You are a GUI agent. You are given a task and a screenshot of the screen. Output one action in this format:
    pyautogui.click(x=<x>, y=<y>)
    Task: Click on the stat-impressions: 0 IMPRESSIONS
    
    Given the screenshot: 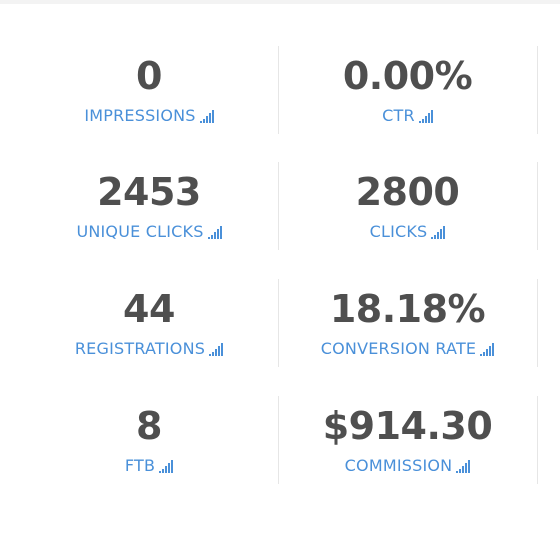 What is the action you would take?
    pyautogui.click(x=149, y=90)
    